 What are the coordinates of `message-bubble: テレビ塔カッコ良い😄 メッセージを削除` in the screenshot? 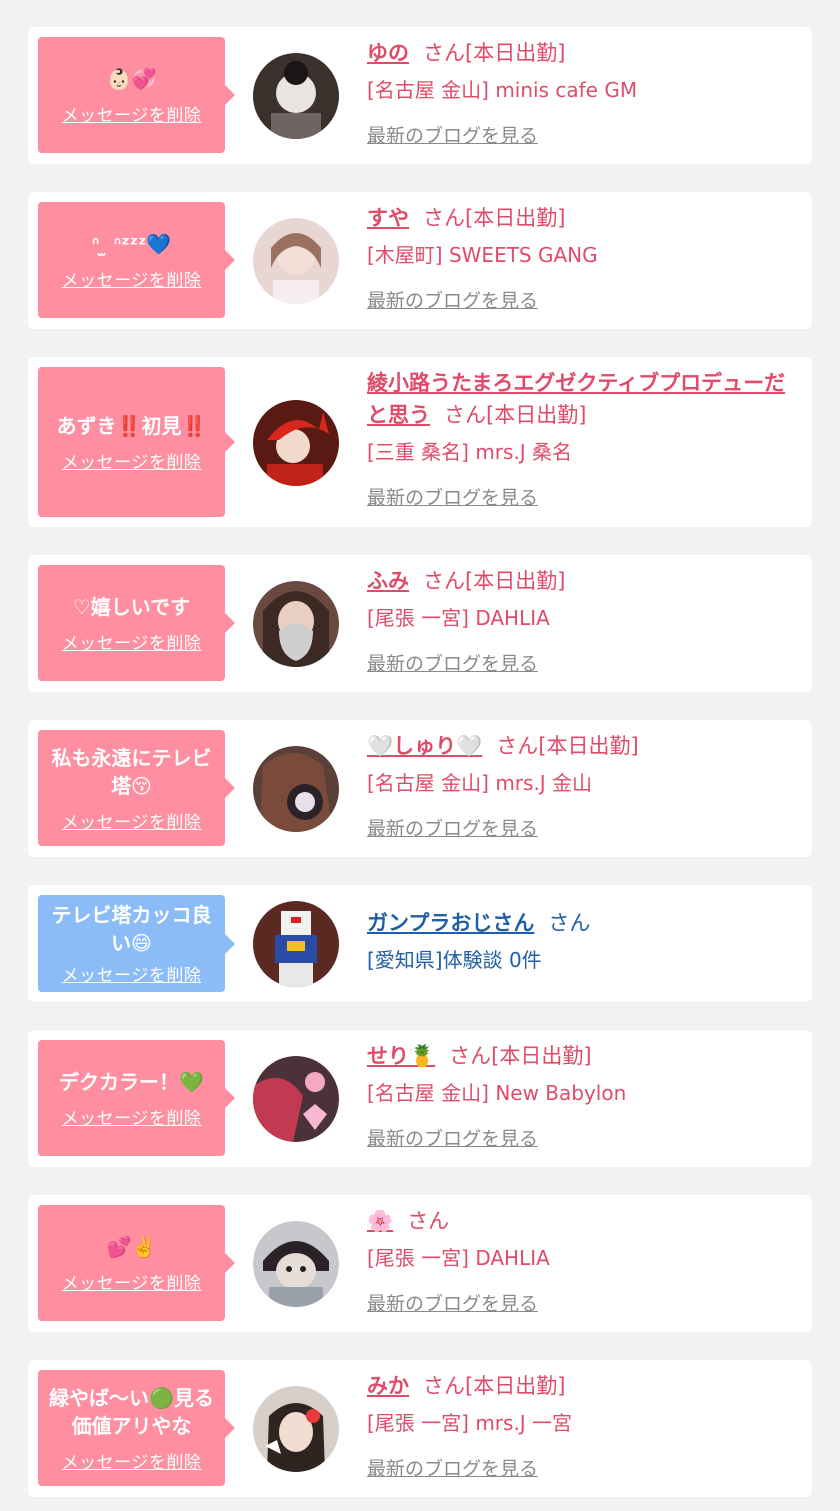 It's located at (136, 943).